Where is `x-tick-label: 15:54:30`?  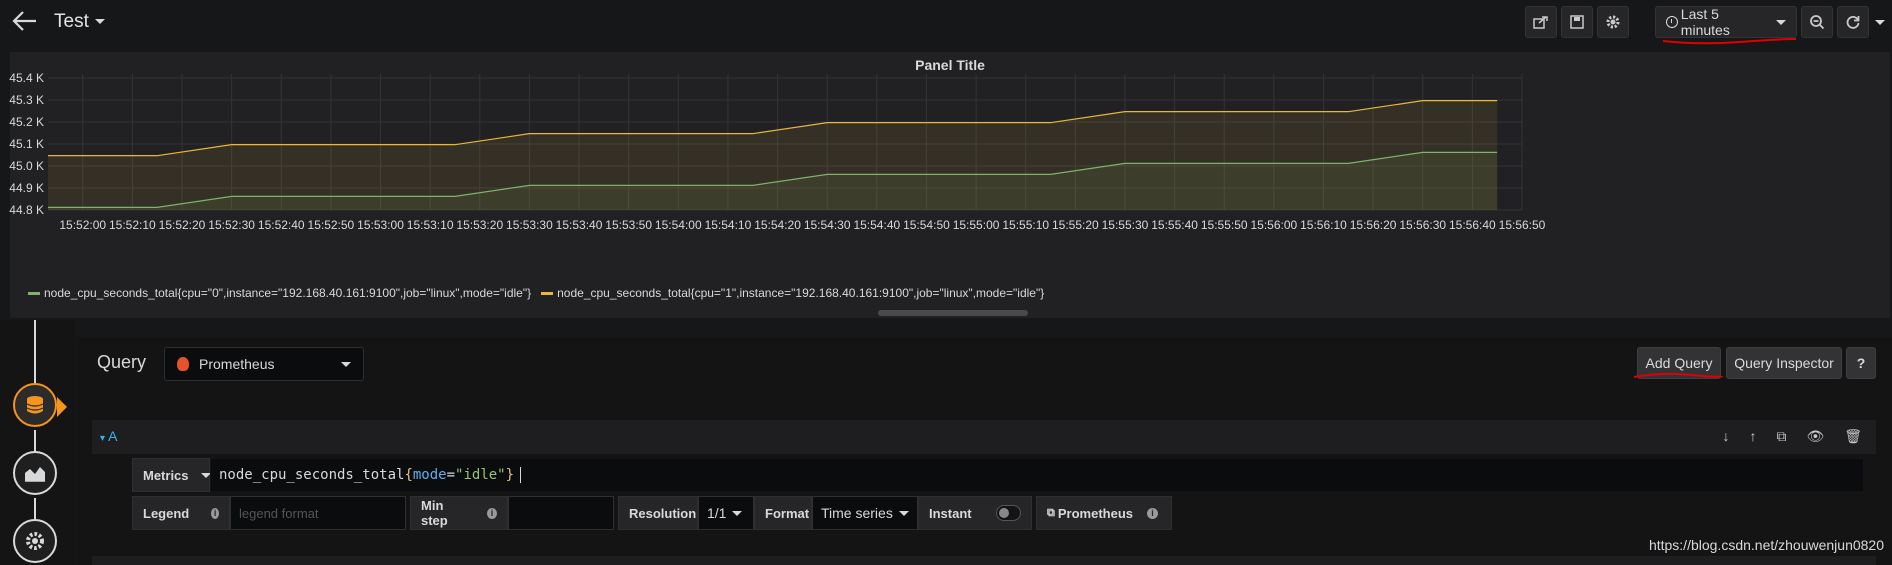 x-tick-label: 15:54:30 is located at coordinates (827, 225).